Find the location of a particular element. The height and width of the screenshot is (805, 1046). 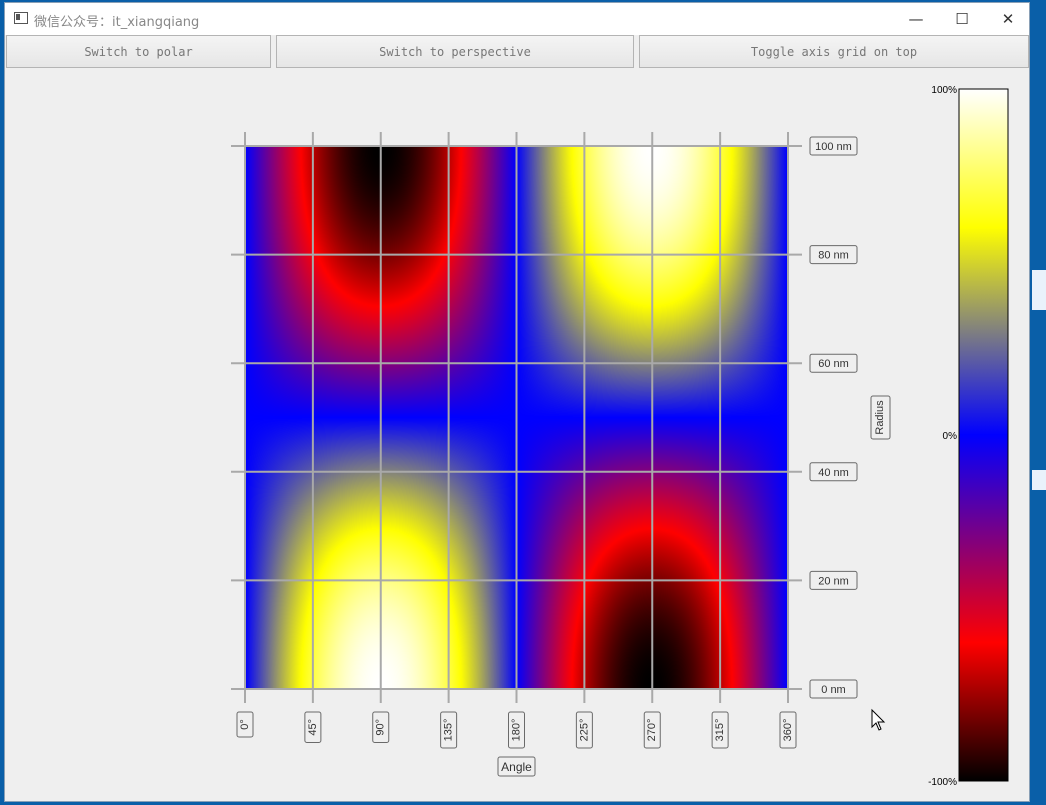

x-tick-label: 360° is located at coordinates (788, 730).